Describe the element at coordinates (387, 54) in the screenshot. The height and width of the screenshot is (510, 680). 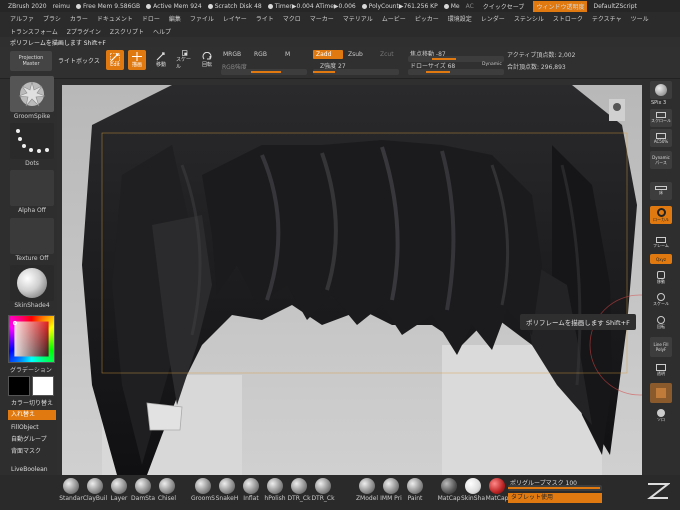
I see `zcut-button: Zcut` at that location.